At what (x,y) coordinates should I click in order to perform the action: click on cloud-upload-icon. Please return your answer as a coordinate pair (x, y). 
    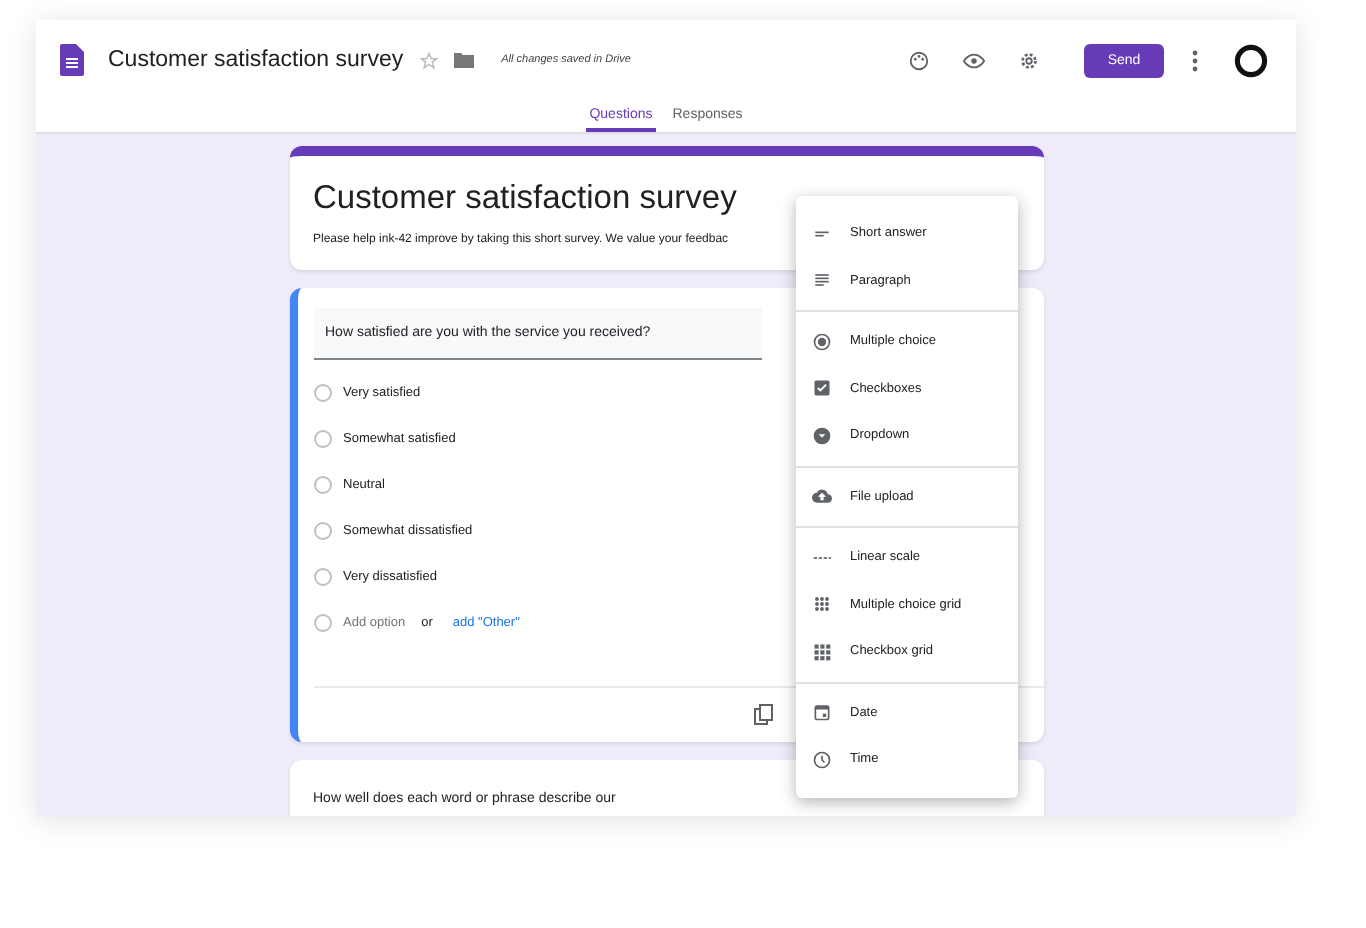
    Looking at the image, I should click on (822, 496).